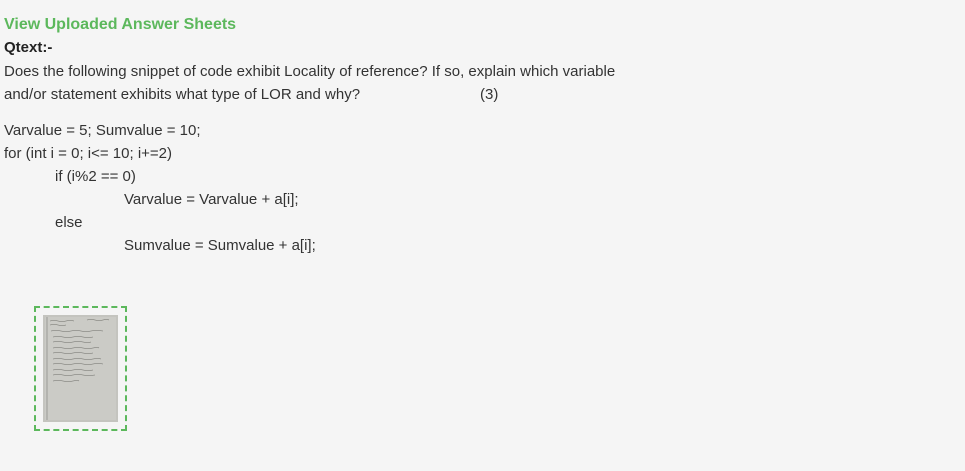 This screenshot has height=471, width=965. I want to click on code-line-4: Varvalue = Varvalue + a[i];, so click(211, 199).